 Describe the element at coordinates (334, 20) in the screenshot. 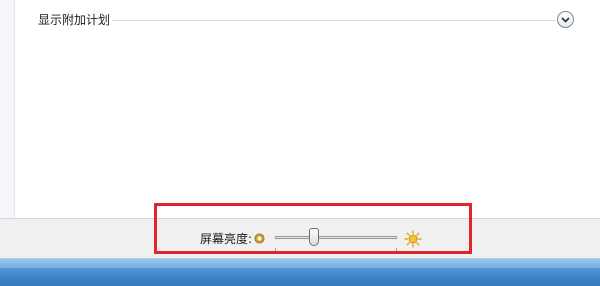

I see `section-divider` at that location.